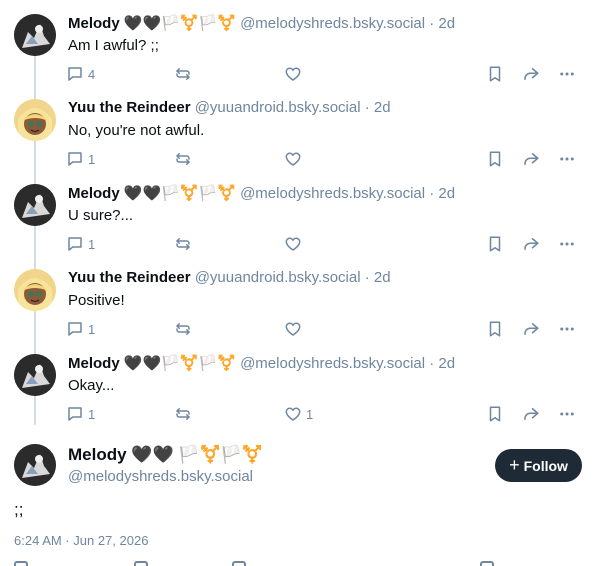  I want to click on post-text: Positive!, so click(96, 300).